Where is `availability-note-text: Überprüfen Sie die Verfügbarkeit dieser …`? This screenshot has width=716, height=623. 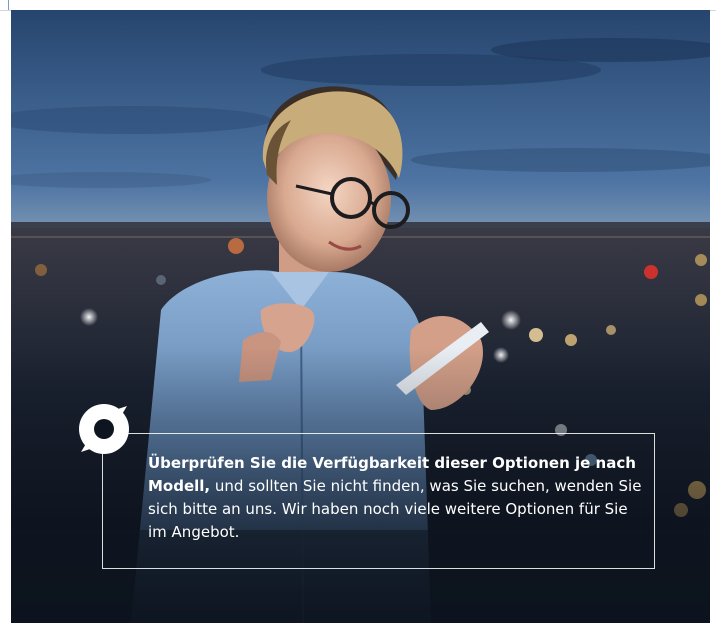
availability-note-text: Überprüfen Sie die Verfügbarkeit dieser … is located at coordinates (398, 498).